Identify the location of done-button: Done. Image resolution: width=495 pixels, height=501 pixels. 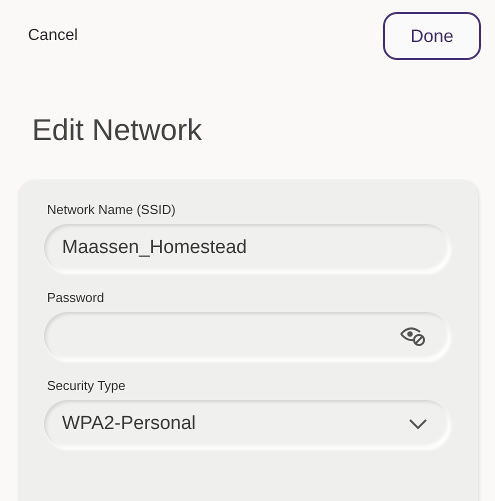
(432, 36).